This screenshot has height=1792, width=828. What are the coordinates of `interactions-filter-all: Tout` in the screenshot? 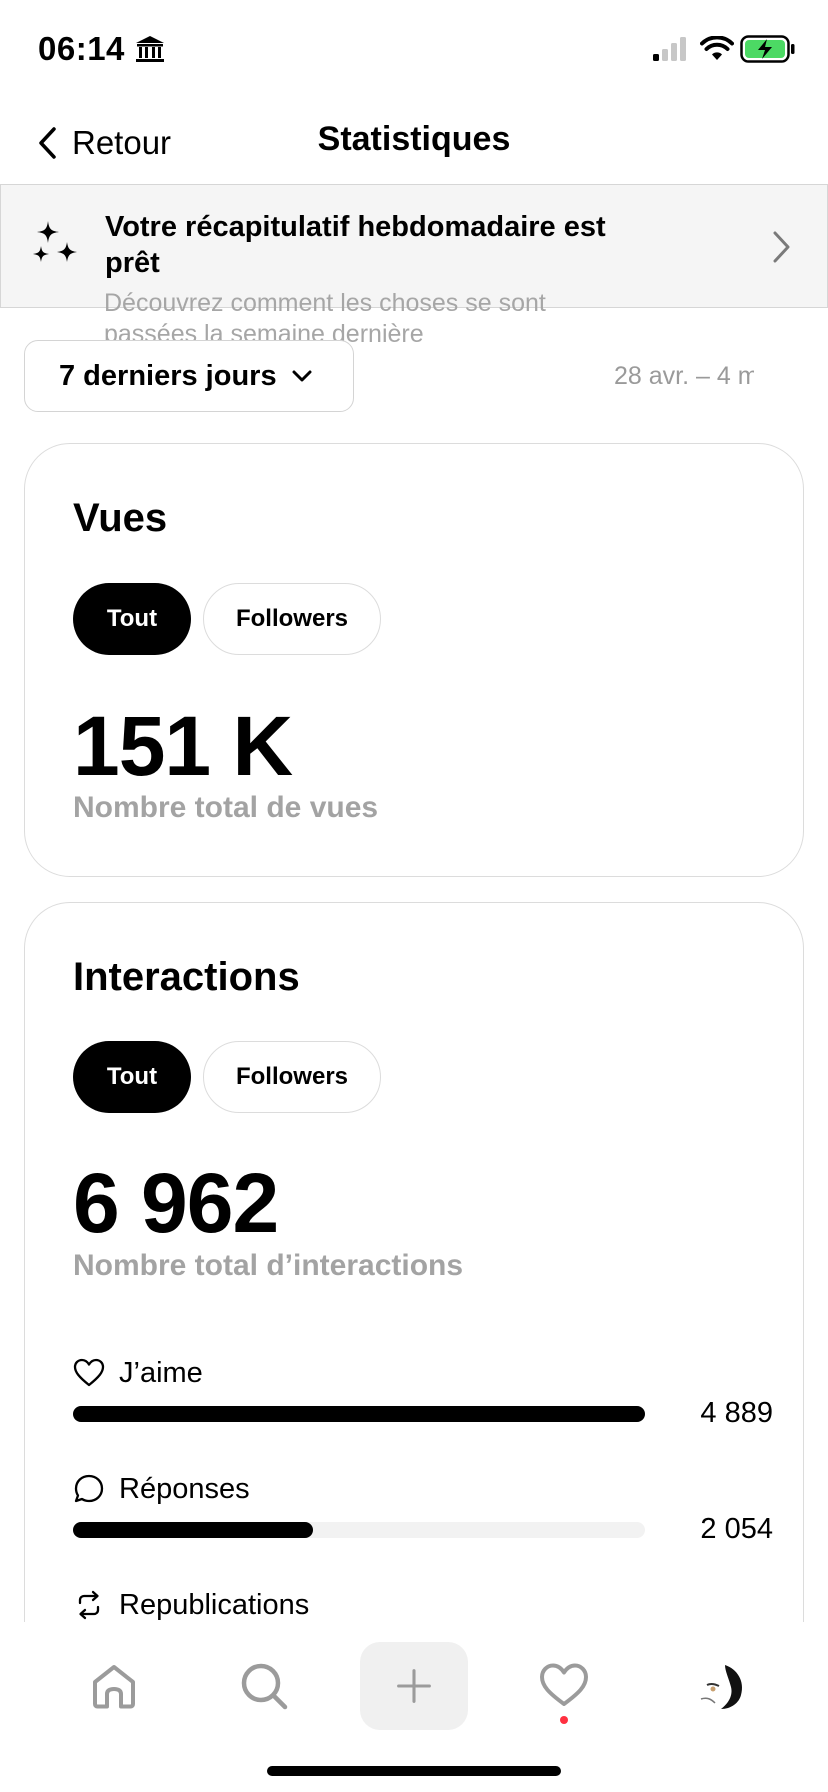 It's located at (132, 1077).